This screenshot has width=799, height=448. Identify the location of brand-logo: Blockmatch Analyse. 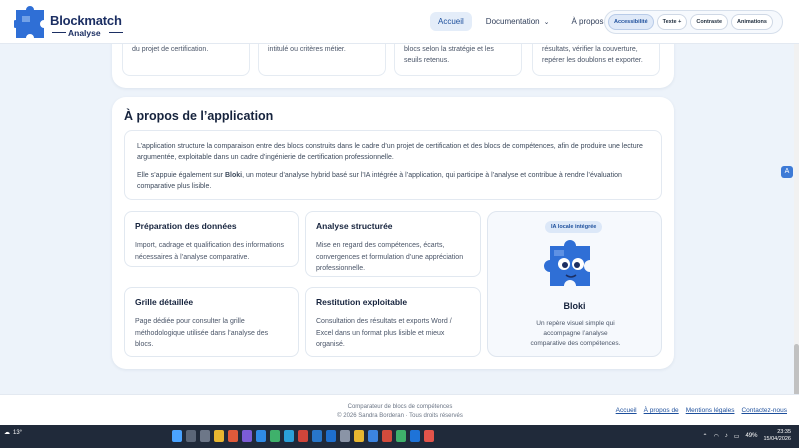
(67, 23).